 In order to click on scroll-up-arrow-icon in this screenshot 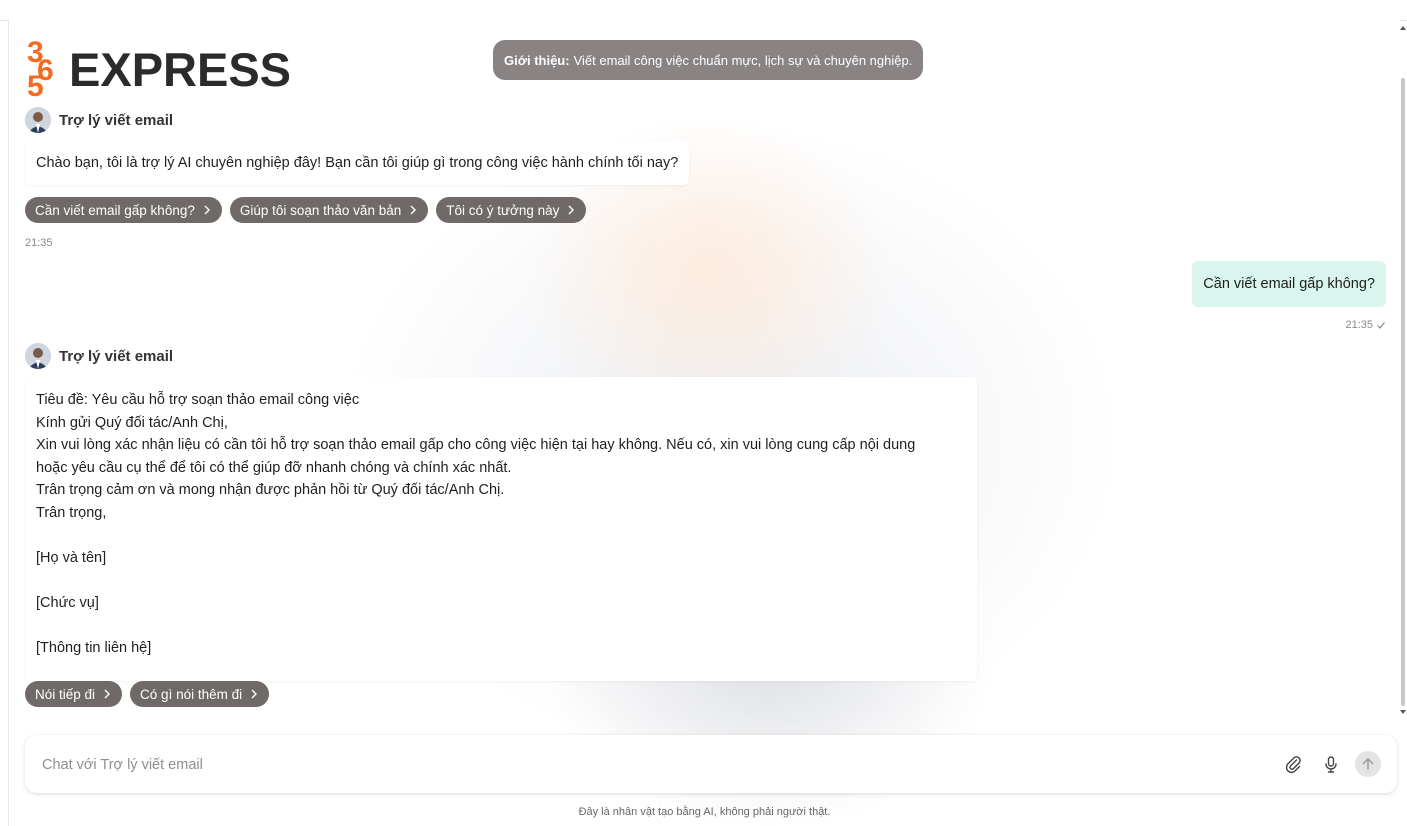, I will do `click(1403, 28)`.